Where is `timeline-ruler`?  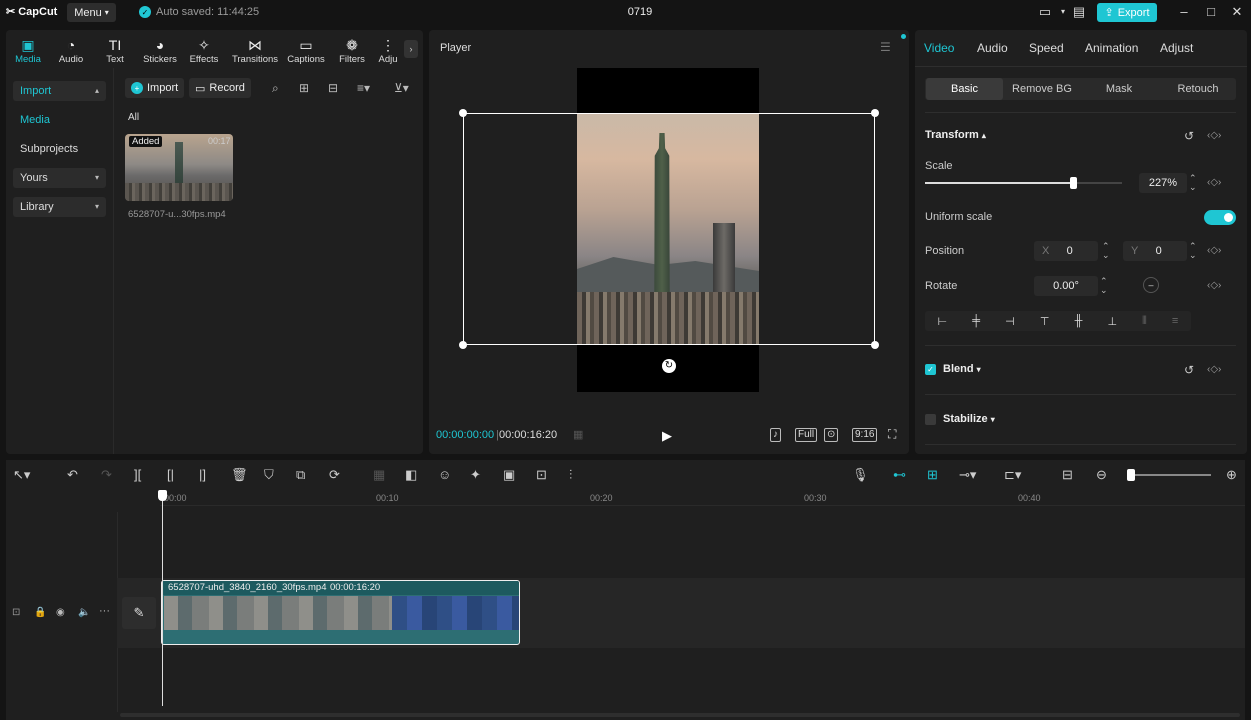 timeline-ruler is located at coordinates (702, 497).